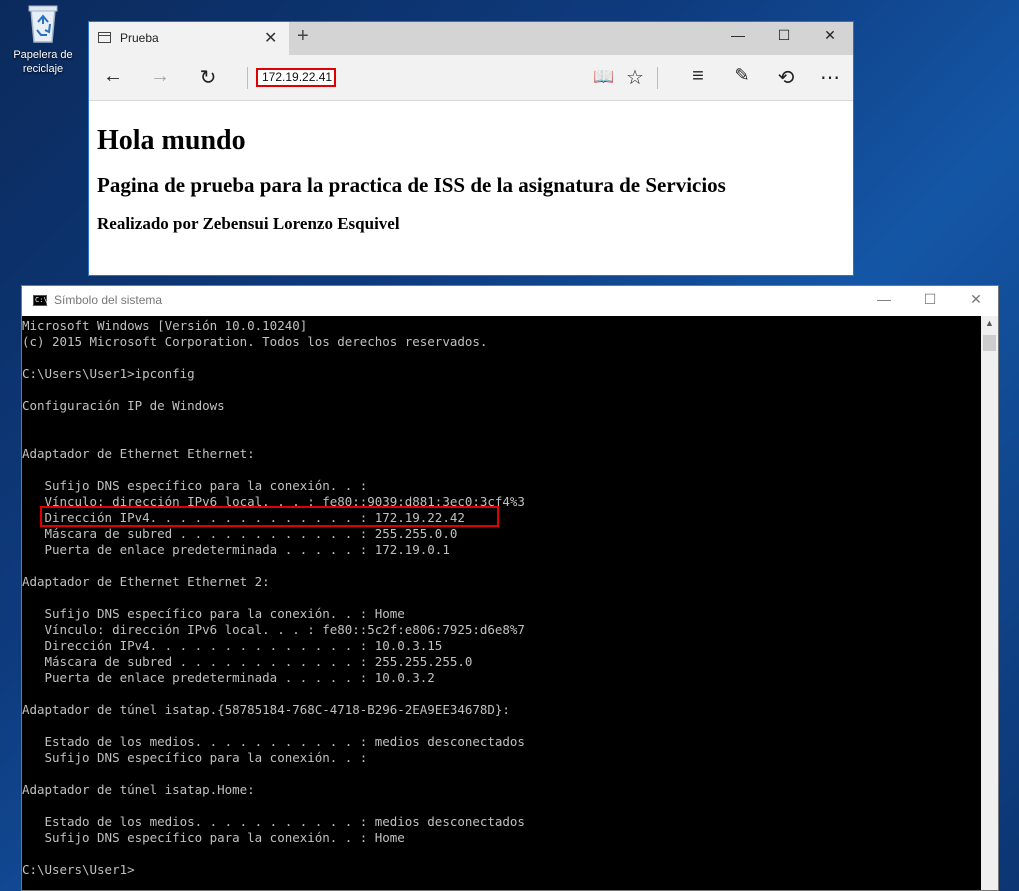 The image size is (1019, 891). I want to click on page-icon, so click(104, 37).